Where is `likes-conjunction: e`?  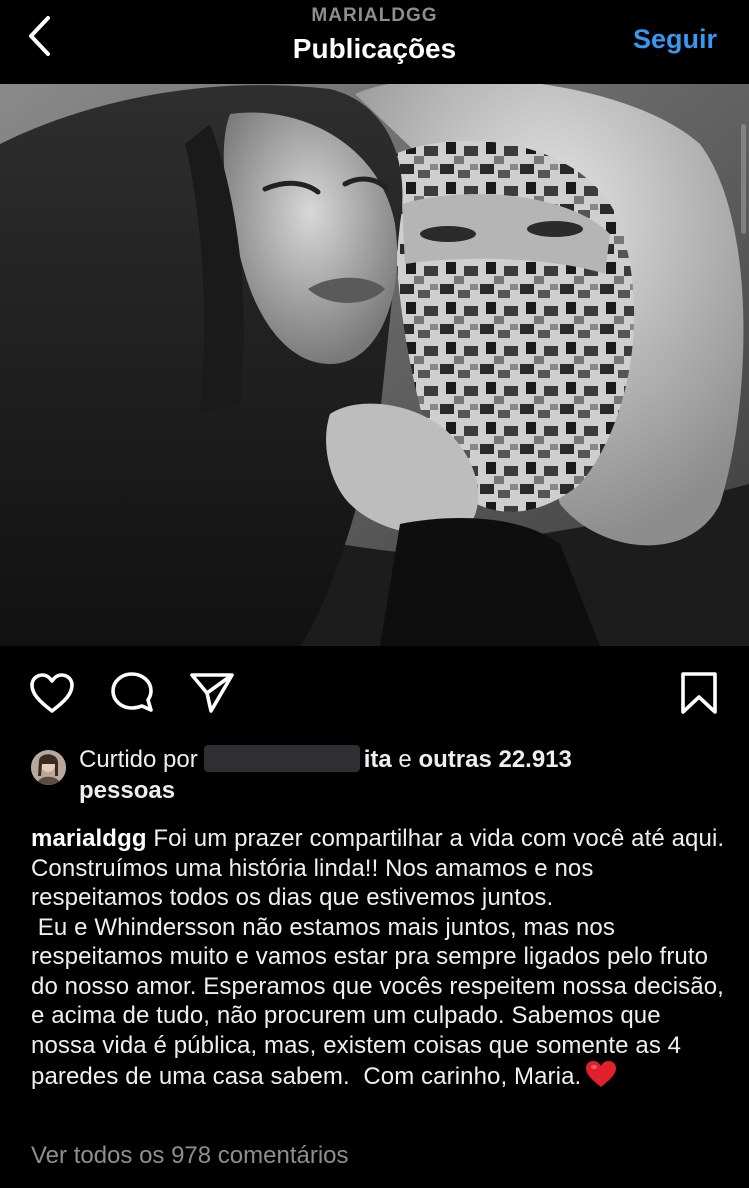 likes-conjunction: e is located at coordinates (405, 759).